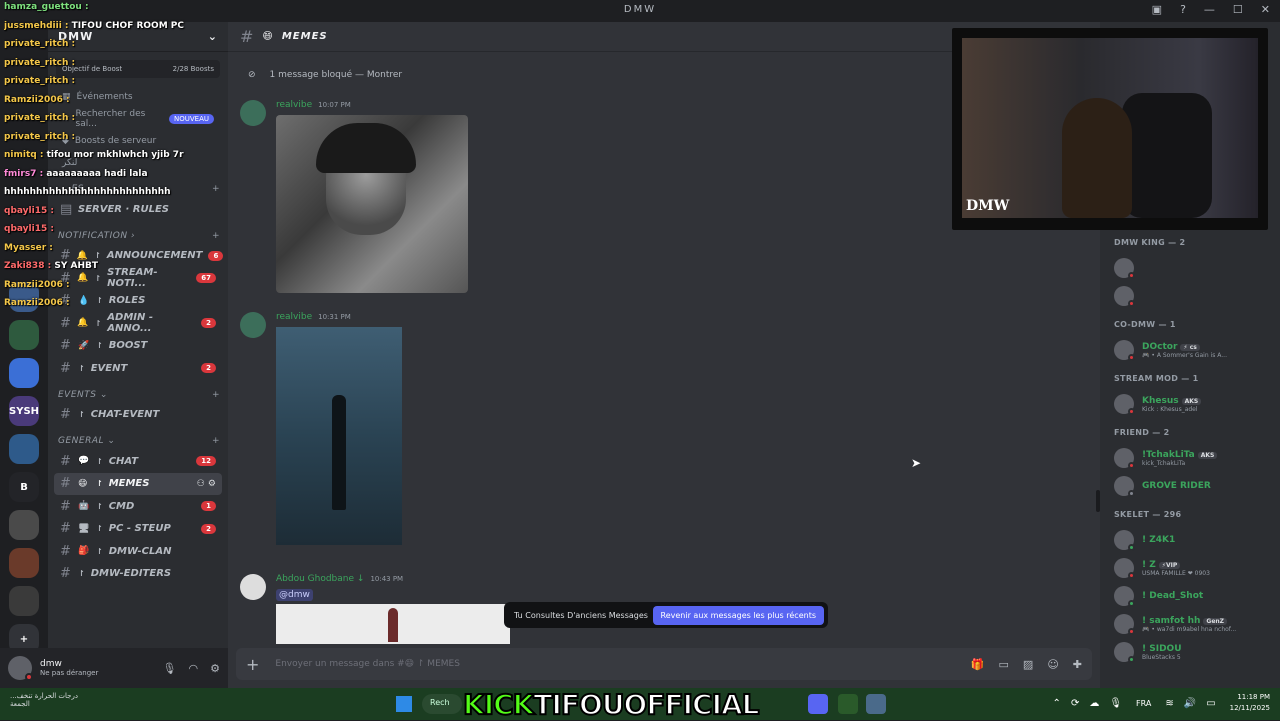  What do you see at coordinates (1194, 404) in the screenshot?
I see `member-item: Khesus AKS Kick : Khesus_adel` at bounding box center [1194, 404].